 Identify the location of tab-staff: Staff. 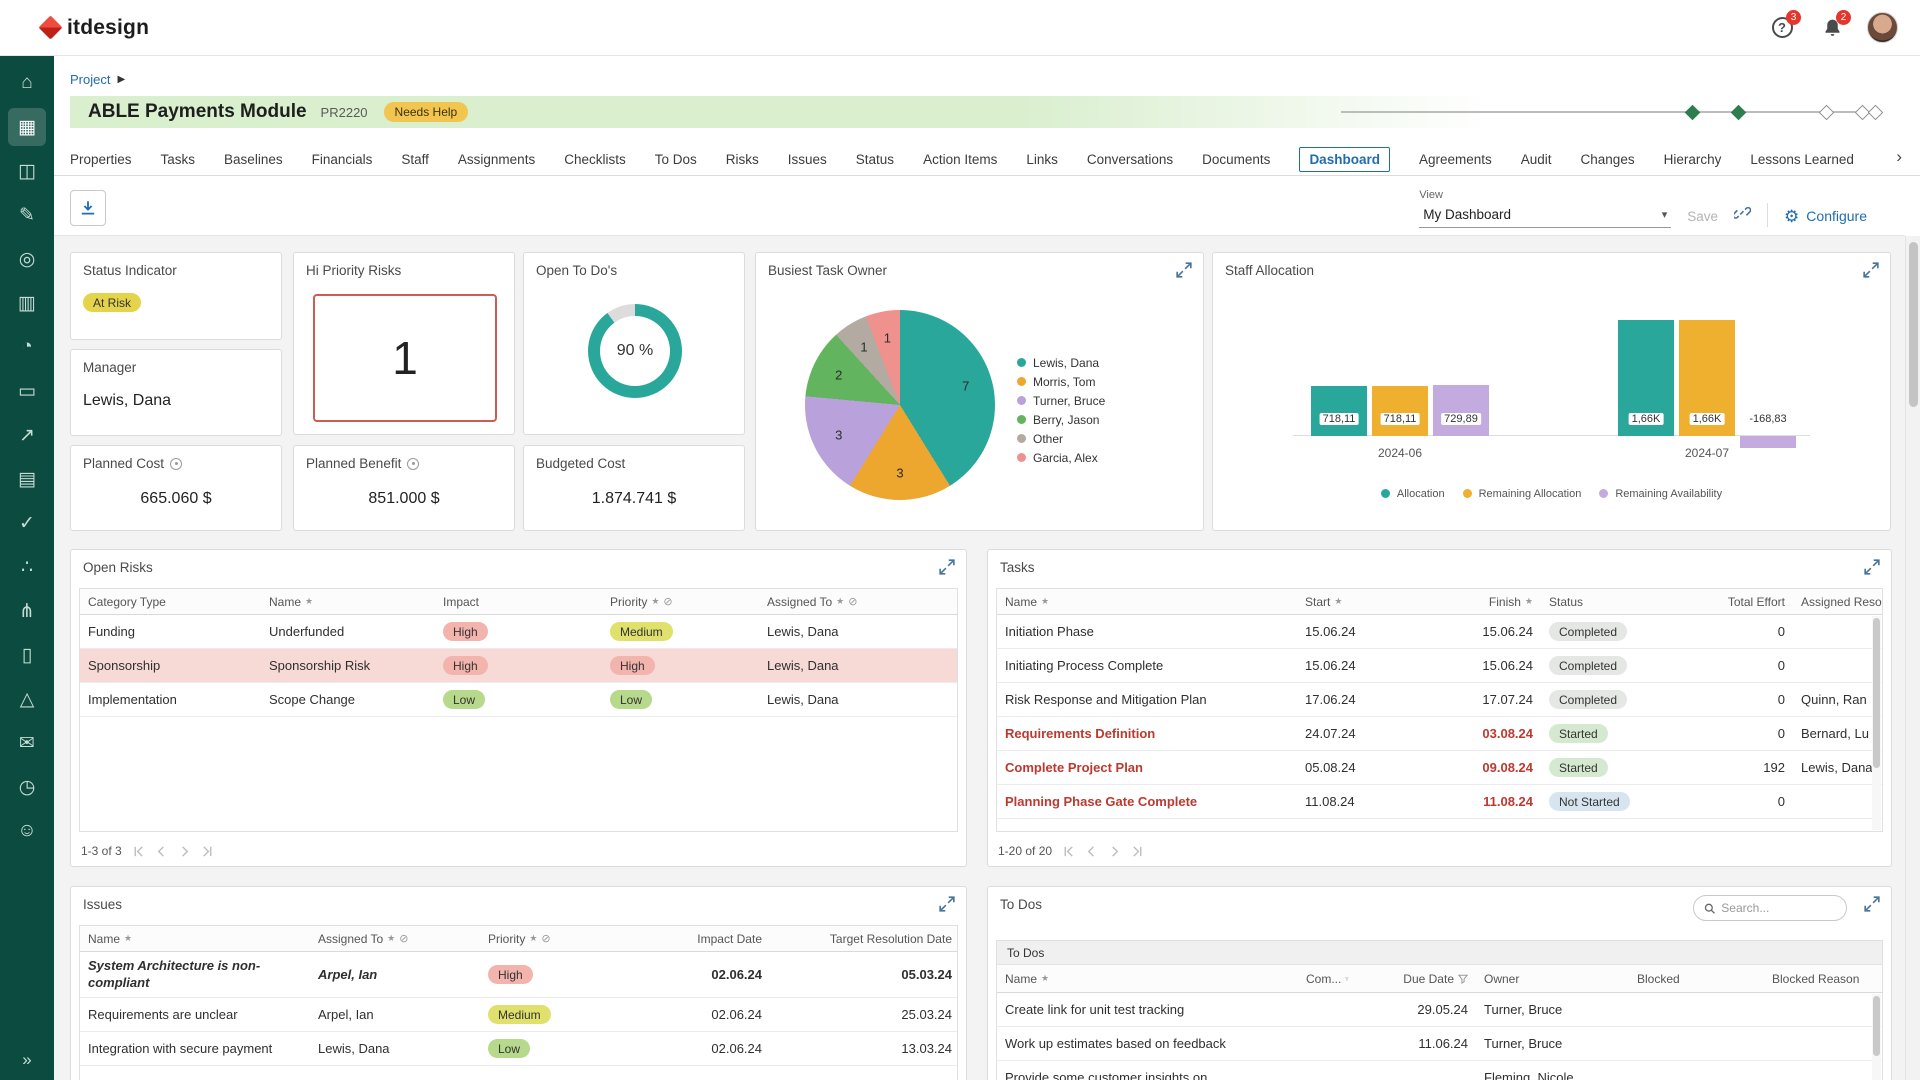
(415, 159).